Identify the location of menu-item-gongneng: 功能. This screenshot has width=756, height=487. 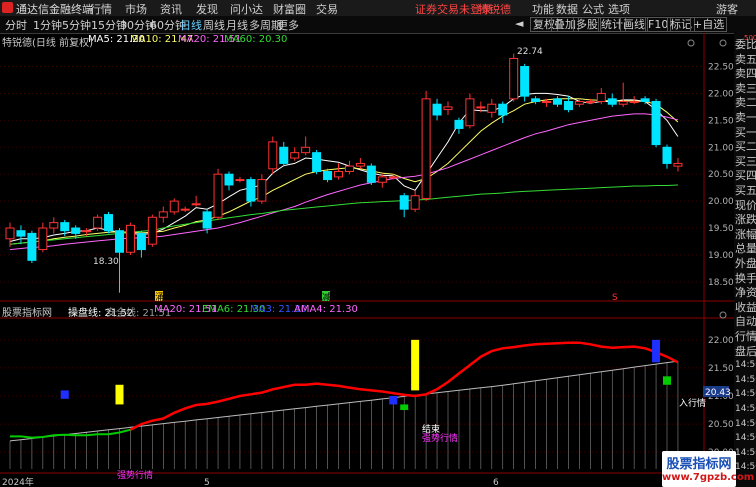
(543, 9).